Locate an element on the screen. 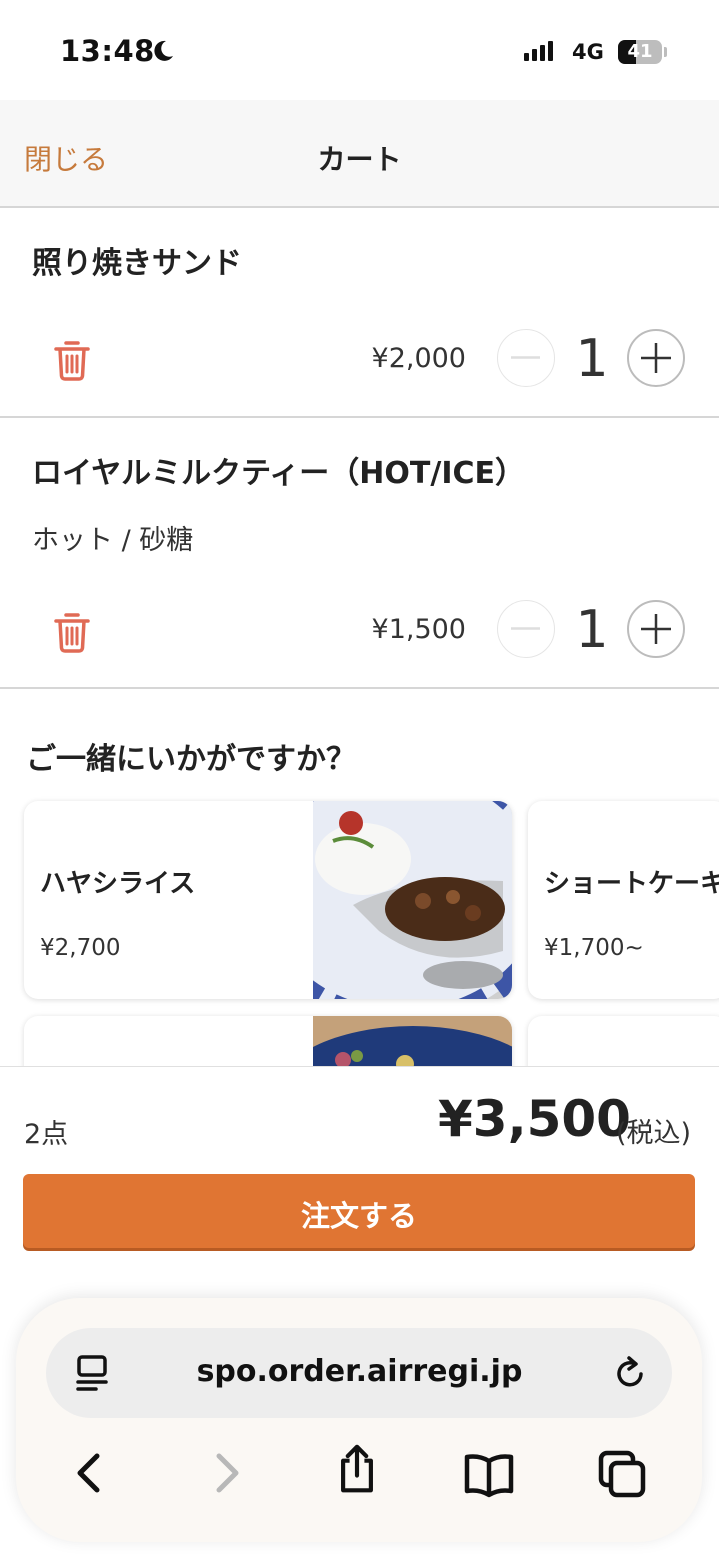 This screenshot has width=719, height=1557. suggestion-card: ショートケーキ ¥1,700~ is located at coordinates (623, 900).